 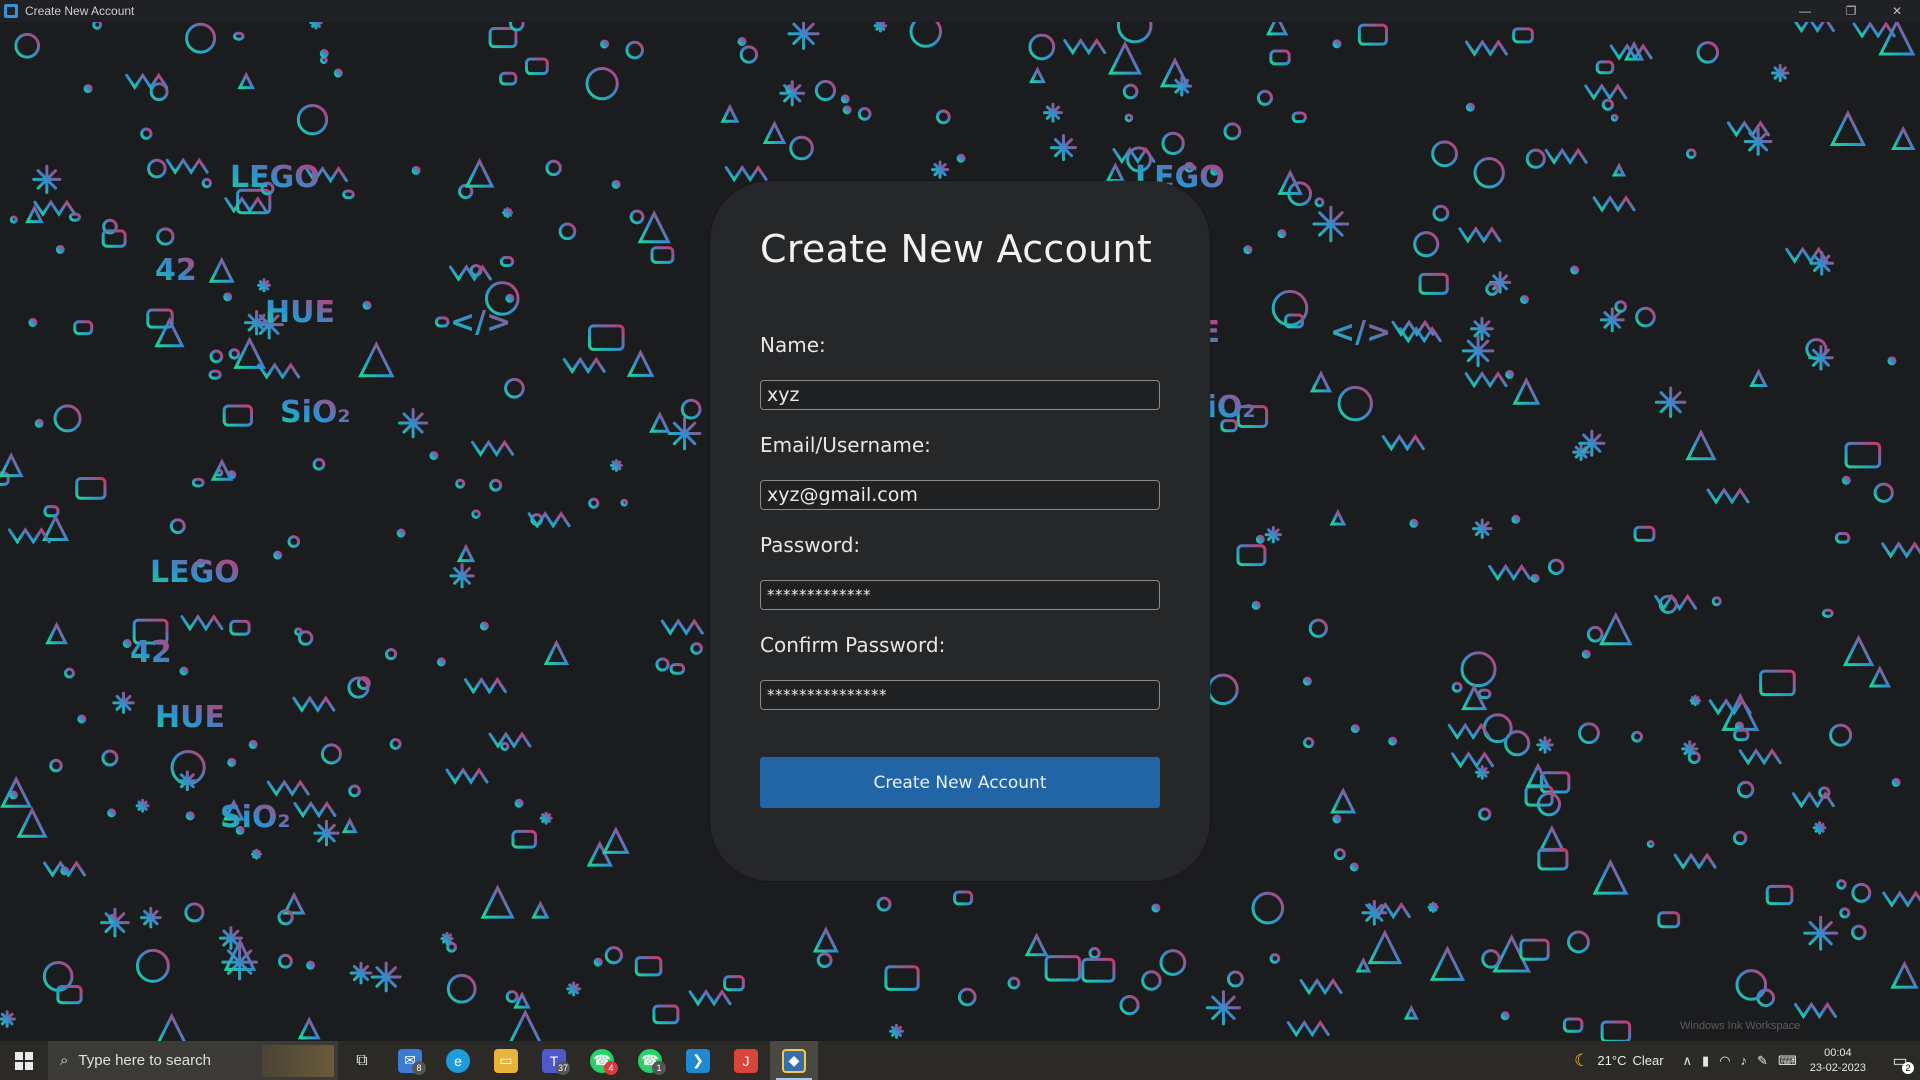 I want to click on confirm-password-input, so click(x=960, y=695).